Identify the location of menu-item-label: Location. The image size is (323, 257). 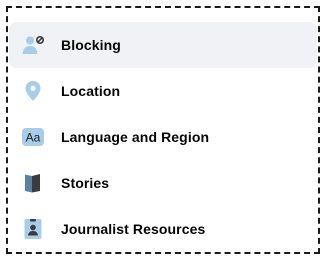
(91, 91).